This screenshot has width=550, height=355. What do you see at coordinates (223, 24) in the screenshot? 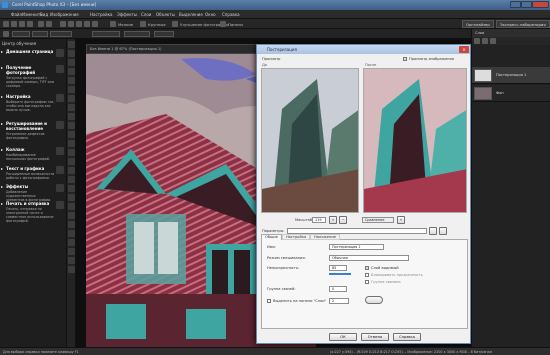
I see `panels-icon` at bounding box center [223, 24].